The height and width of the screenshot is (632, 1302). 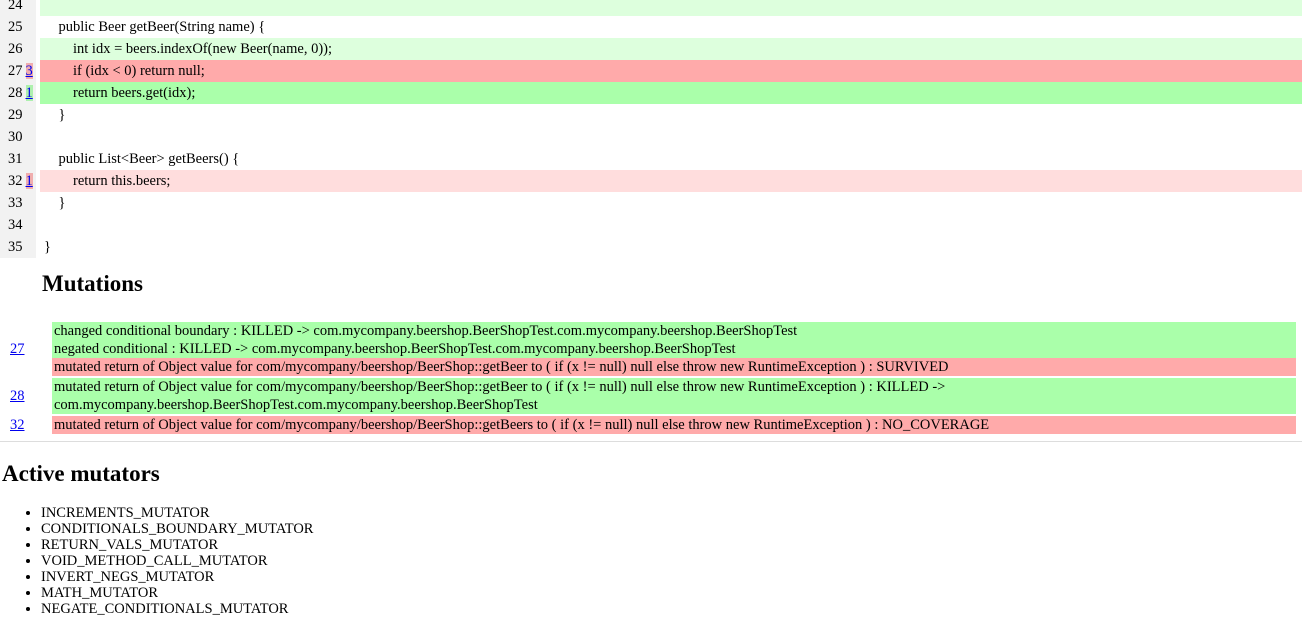 What do you see at coordinates (651, 203) in the screenshot?
I see `code-line-row: 33 }` at bounding box center [651, 203].